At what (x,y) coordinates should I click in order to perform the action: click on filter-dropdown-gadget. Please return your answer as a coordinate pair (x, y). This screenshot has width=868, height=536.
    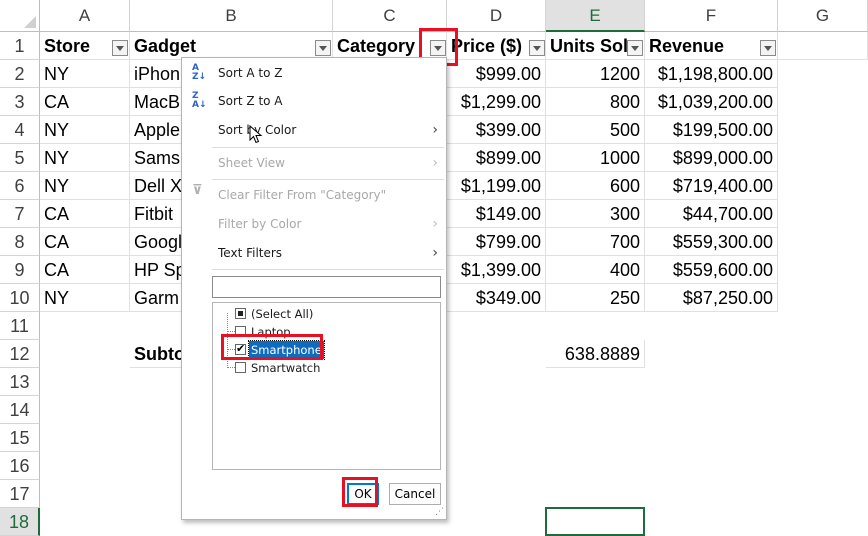
    Looking at the image, I should click on (323, 48).